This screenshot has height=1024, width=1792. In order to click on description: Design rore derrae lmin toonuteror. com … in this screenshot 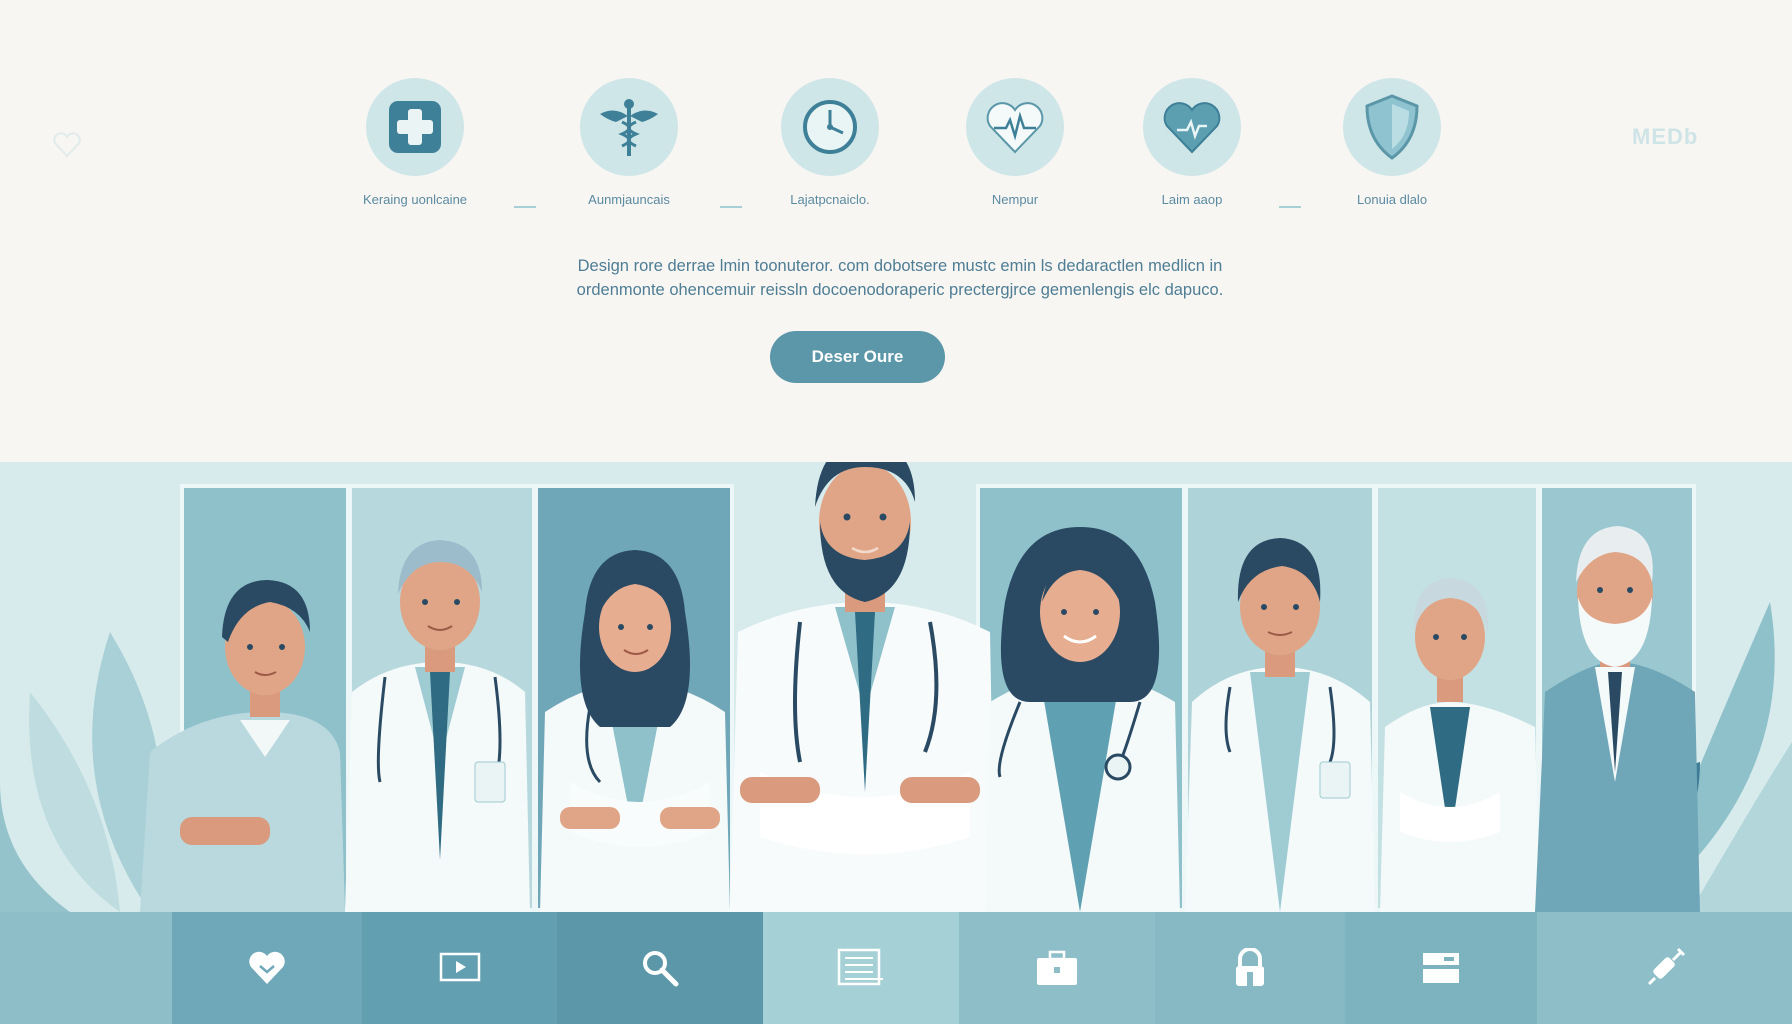, I will do `click(900, 278)`.